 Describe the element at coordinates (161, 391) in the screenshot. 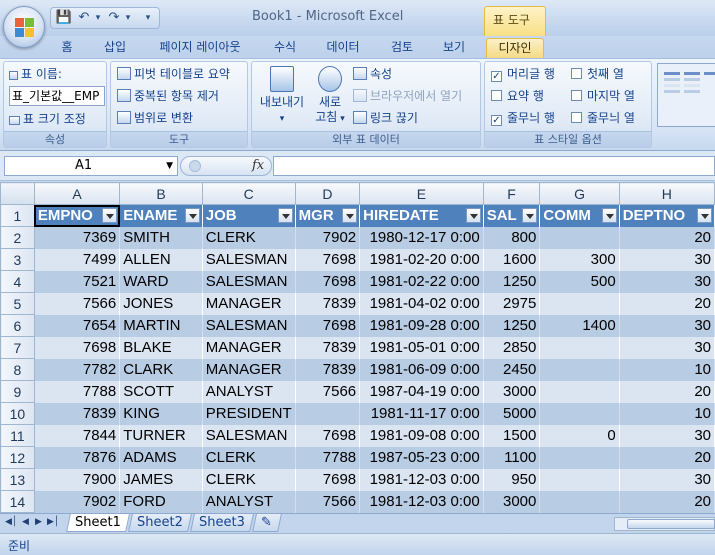

I see `table-cell: SCOTT` at that location.